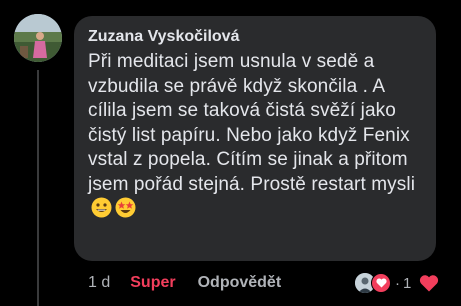  I want to click on reactions-summary: · 1, so click(396, 283).